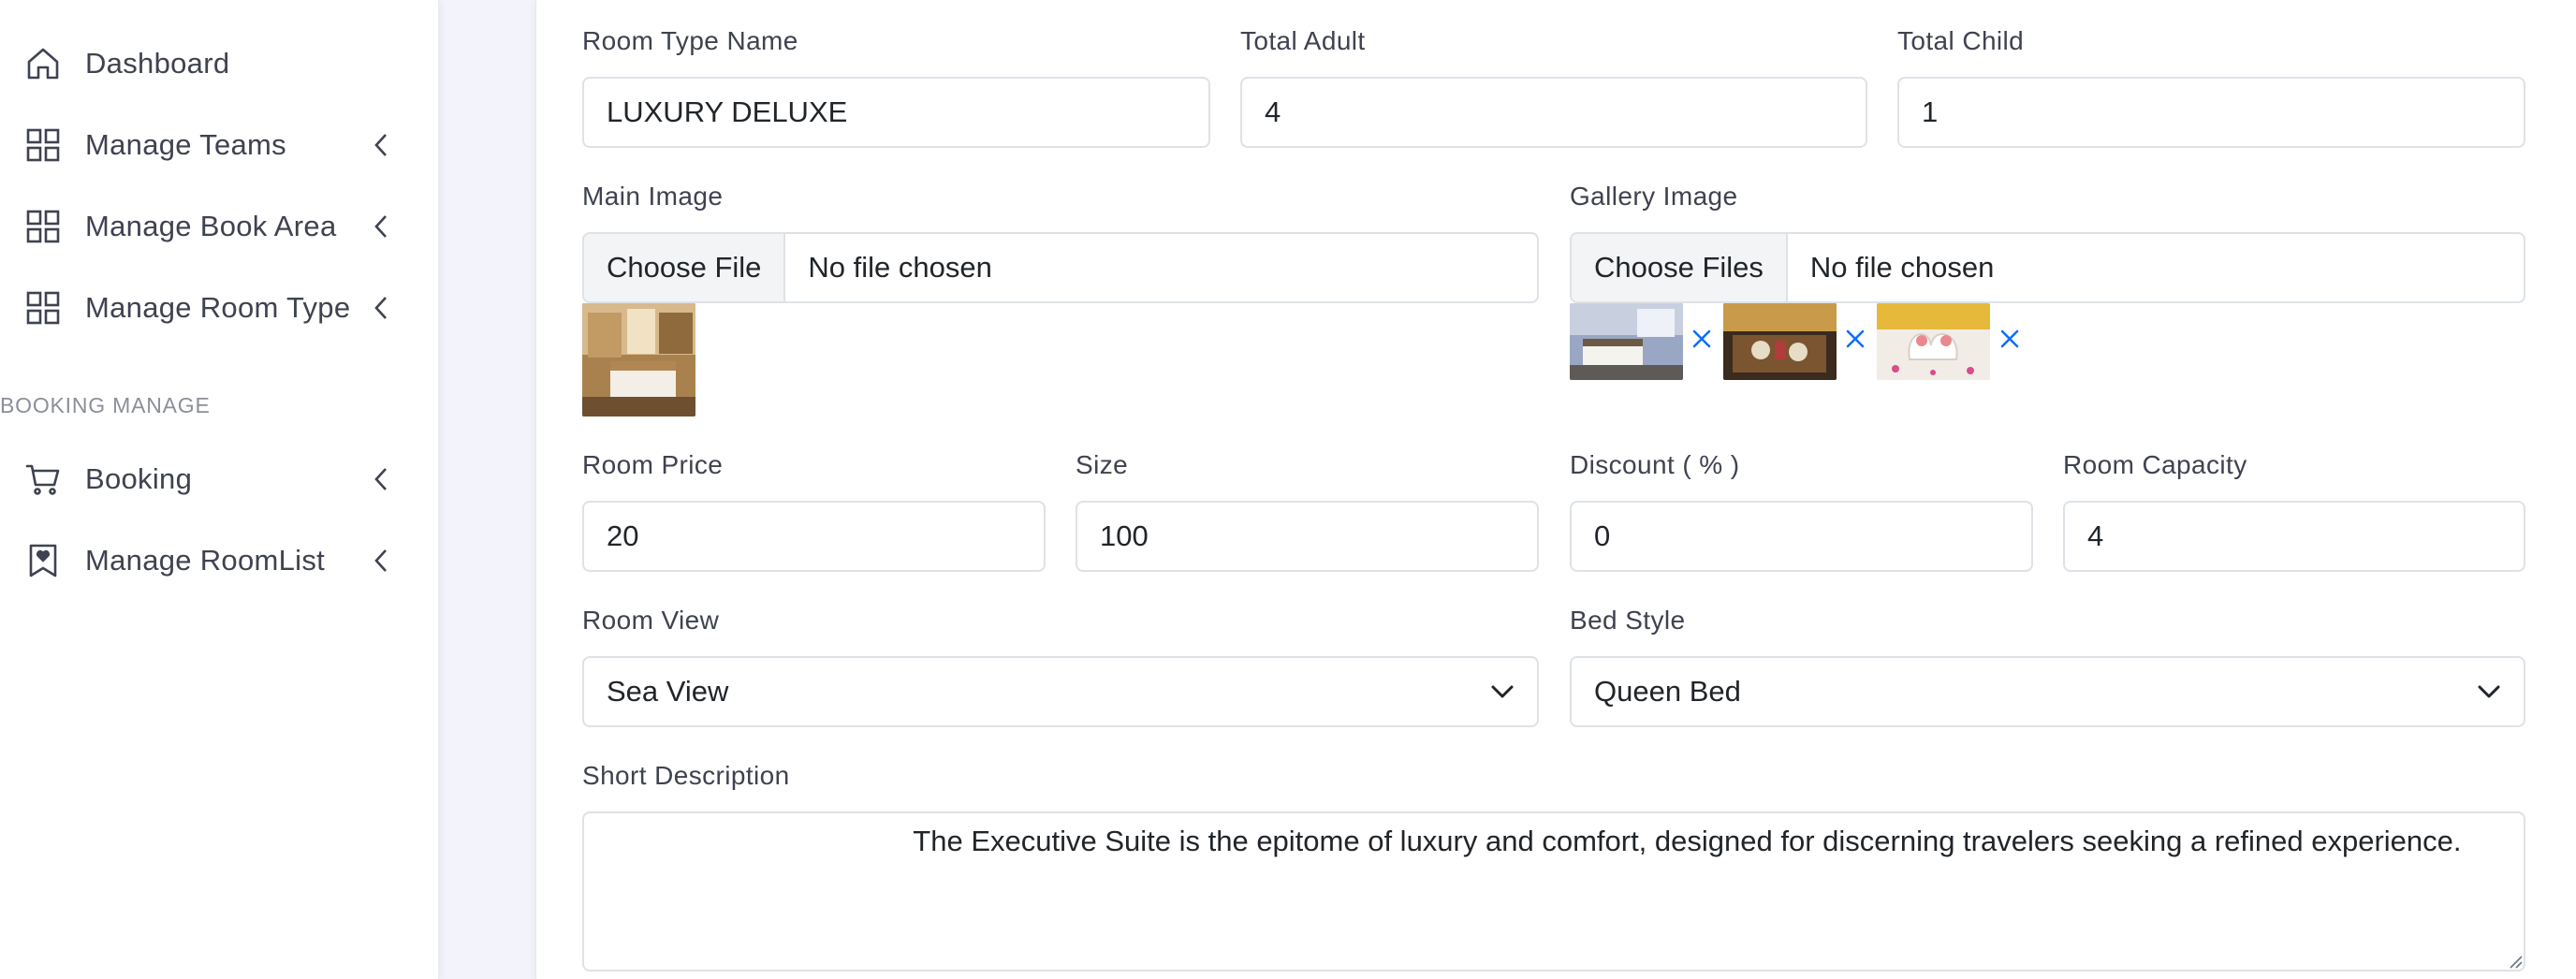  What do you see at coordinates (211, 226) in the screenshot?
I see `sidebar-item-label: Manage Book Area` at bounding box center [211, 226].